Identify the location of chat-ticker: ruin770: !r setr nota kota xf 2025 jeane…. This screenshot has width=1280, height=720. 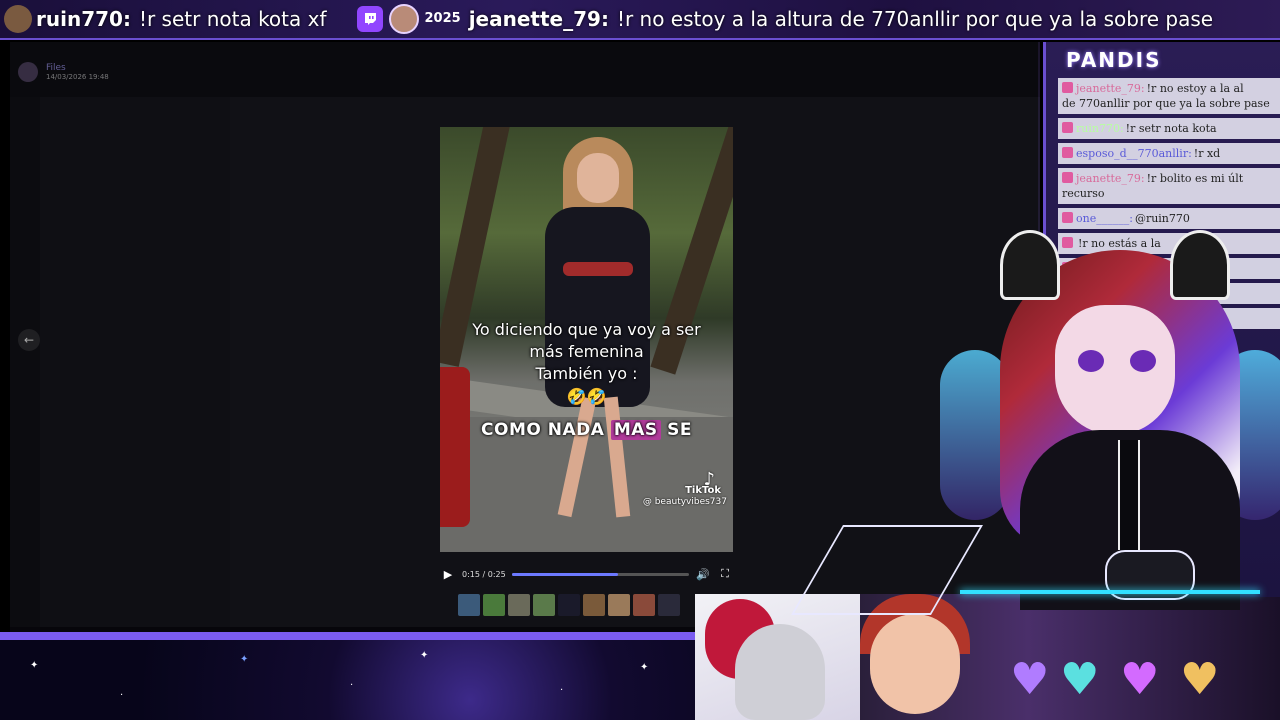
(640, 20).